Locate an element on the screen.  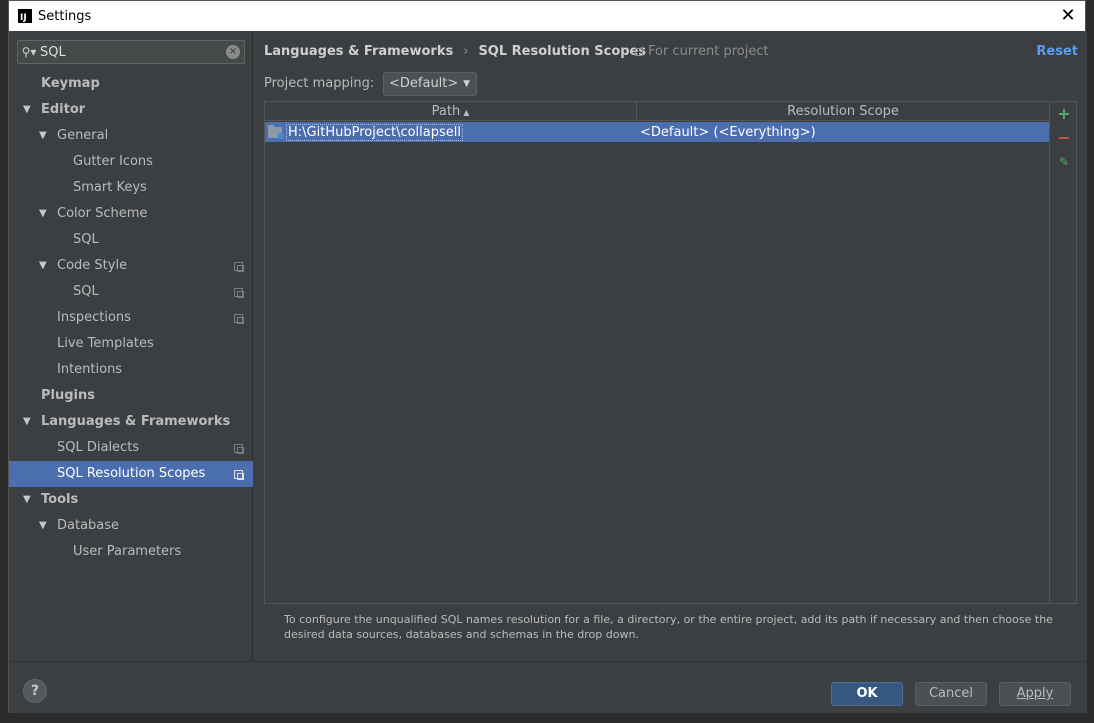
sidebar-item-live-templates: Live Templates is located at coordinates (131, 344).